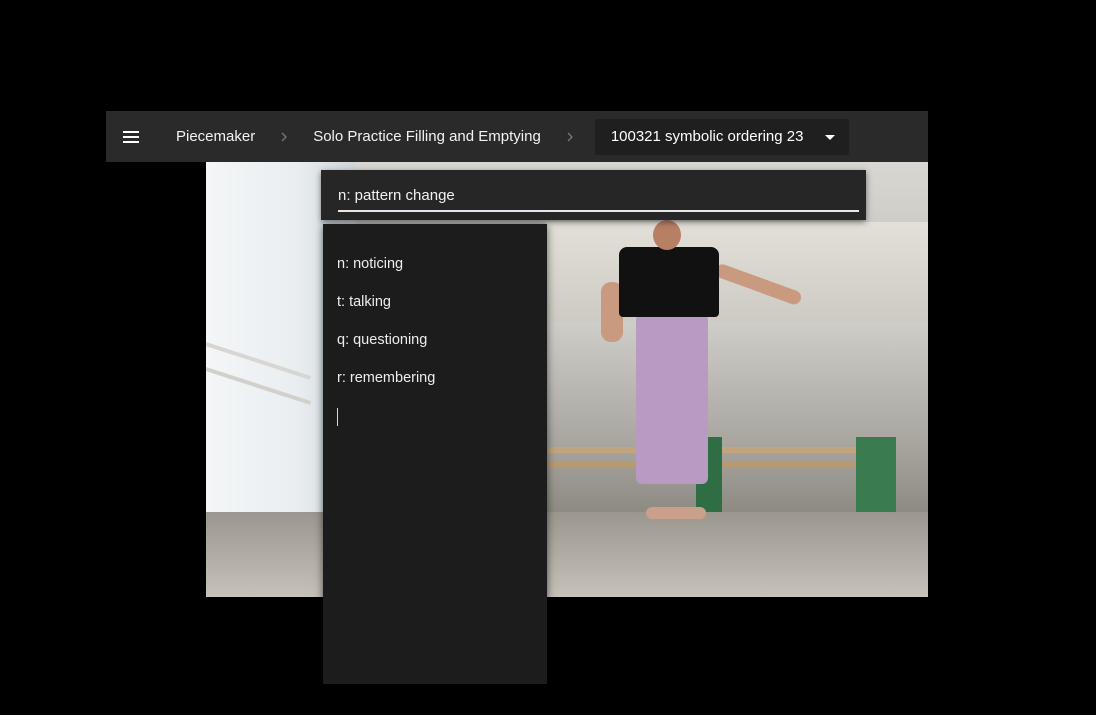 The width and height of the screenshot is (1096, 715). What do you see at coordinates (435, 345) in the screenshot?
I see `suggestion-item: q: questioning` at bounding box center [435, 345].